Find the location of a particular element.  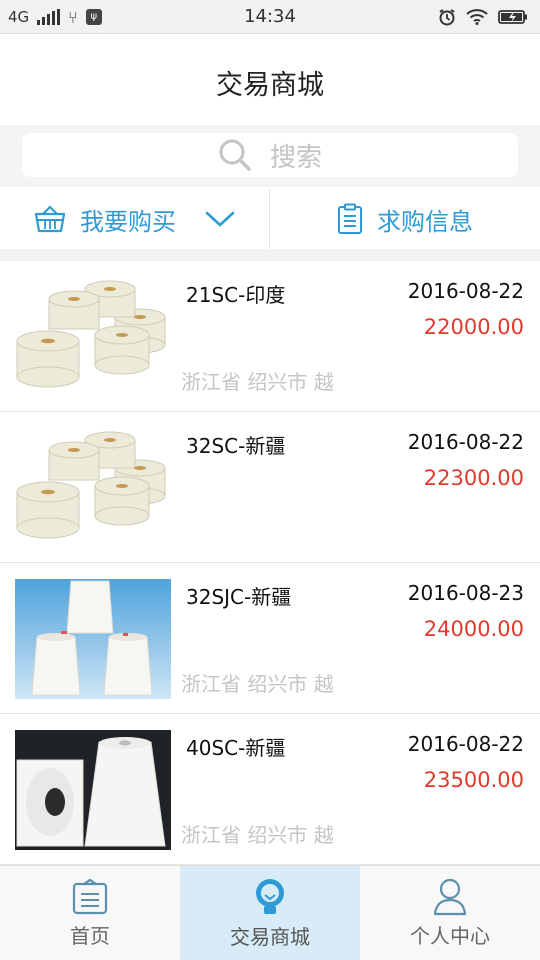

action-tabs: 我要购买 求购信息 is located at coordinates (270, 219).